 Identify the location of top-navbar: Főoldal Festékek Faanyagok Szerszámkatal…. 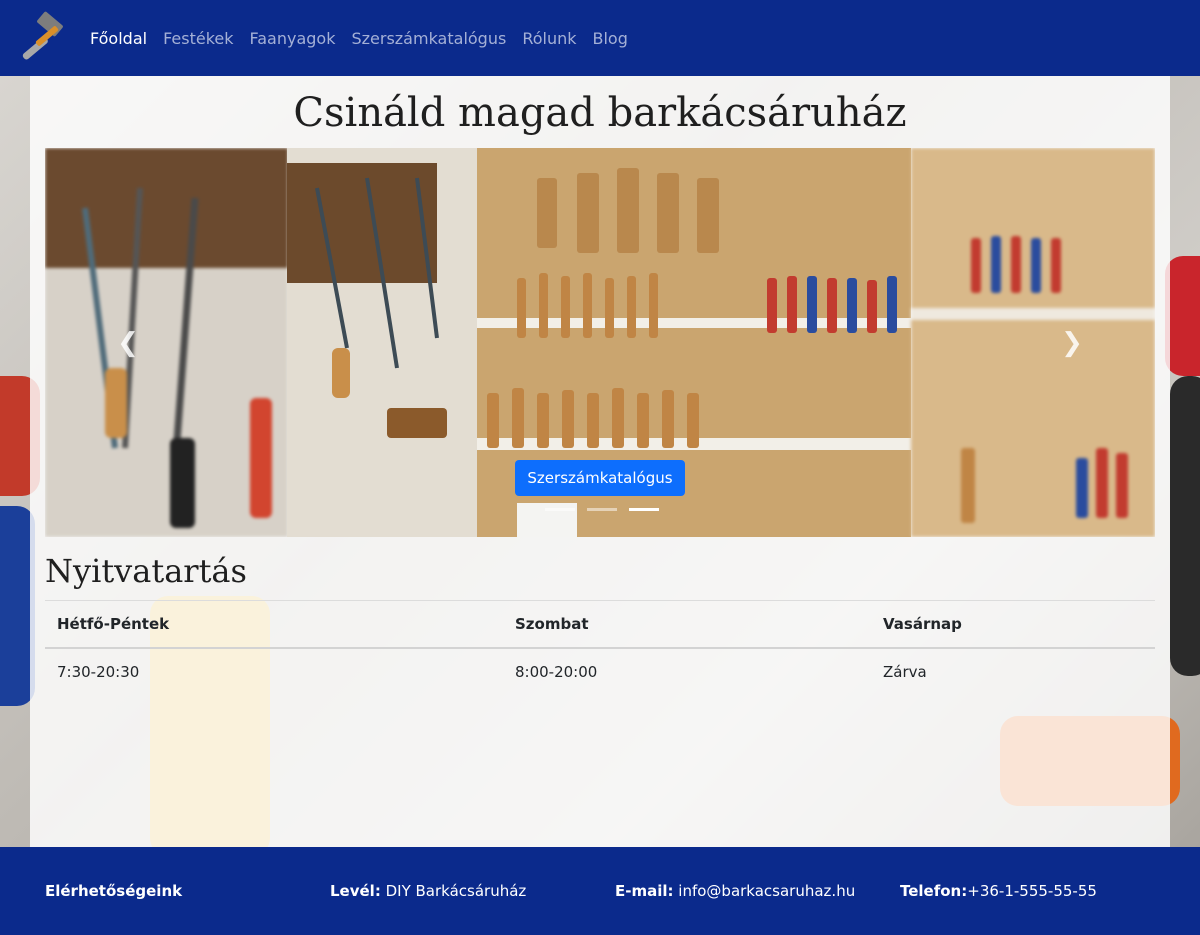
(600, 38).